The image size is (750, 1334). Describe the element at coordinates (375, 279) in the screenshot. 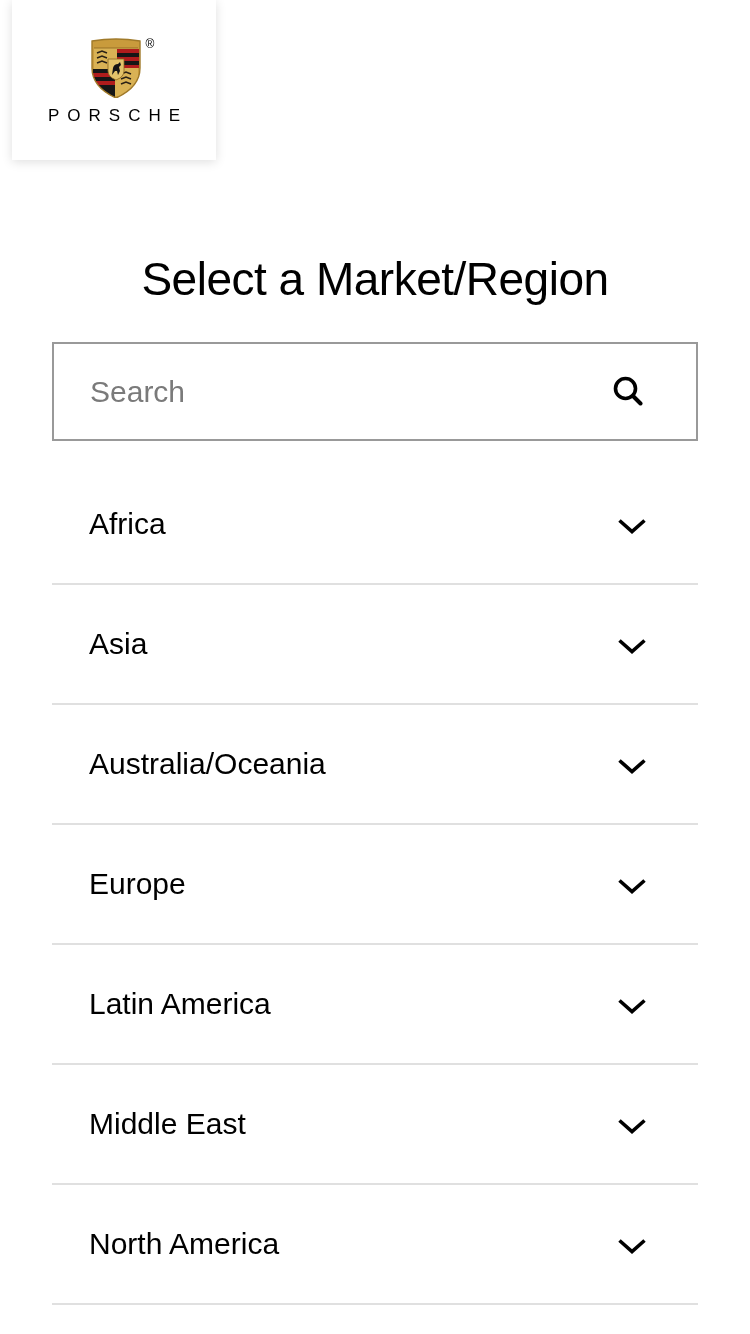

I see `page-title: Select a Market/Region` at that location.